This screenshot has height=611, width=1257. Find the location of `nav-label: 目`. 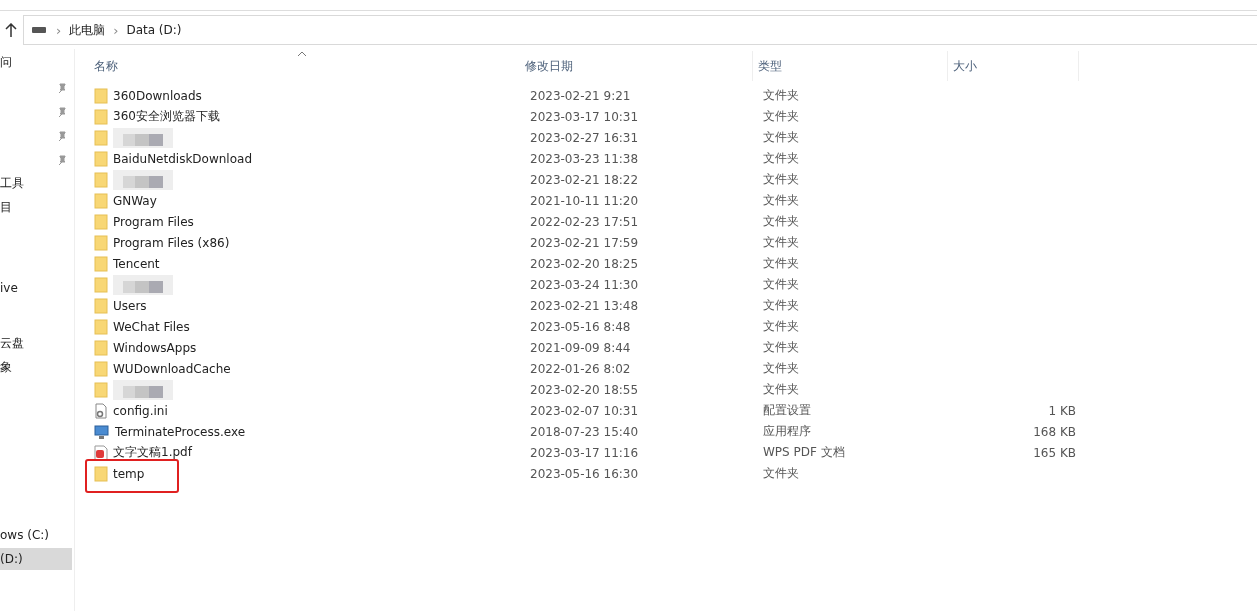

nav-label: 目 is located at coordinates (6, 207).